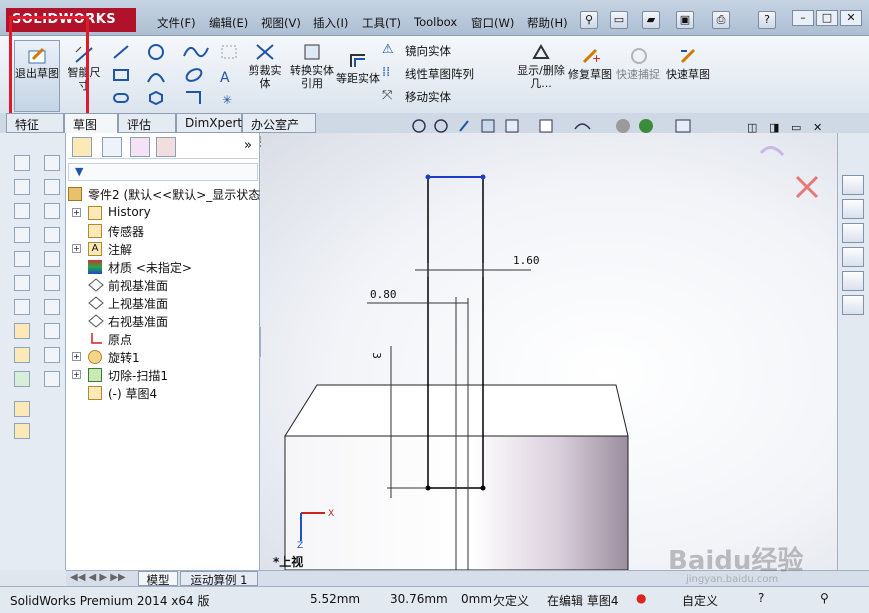  I want to click on draft-icon, so click(52, 307).